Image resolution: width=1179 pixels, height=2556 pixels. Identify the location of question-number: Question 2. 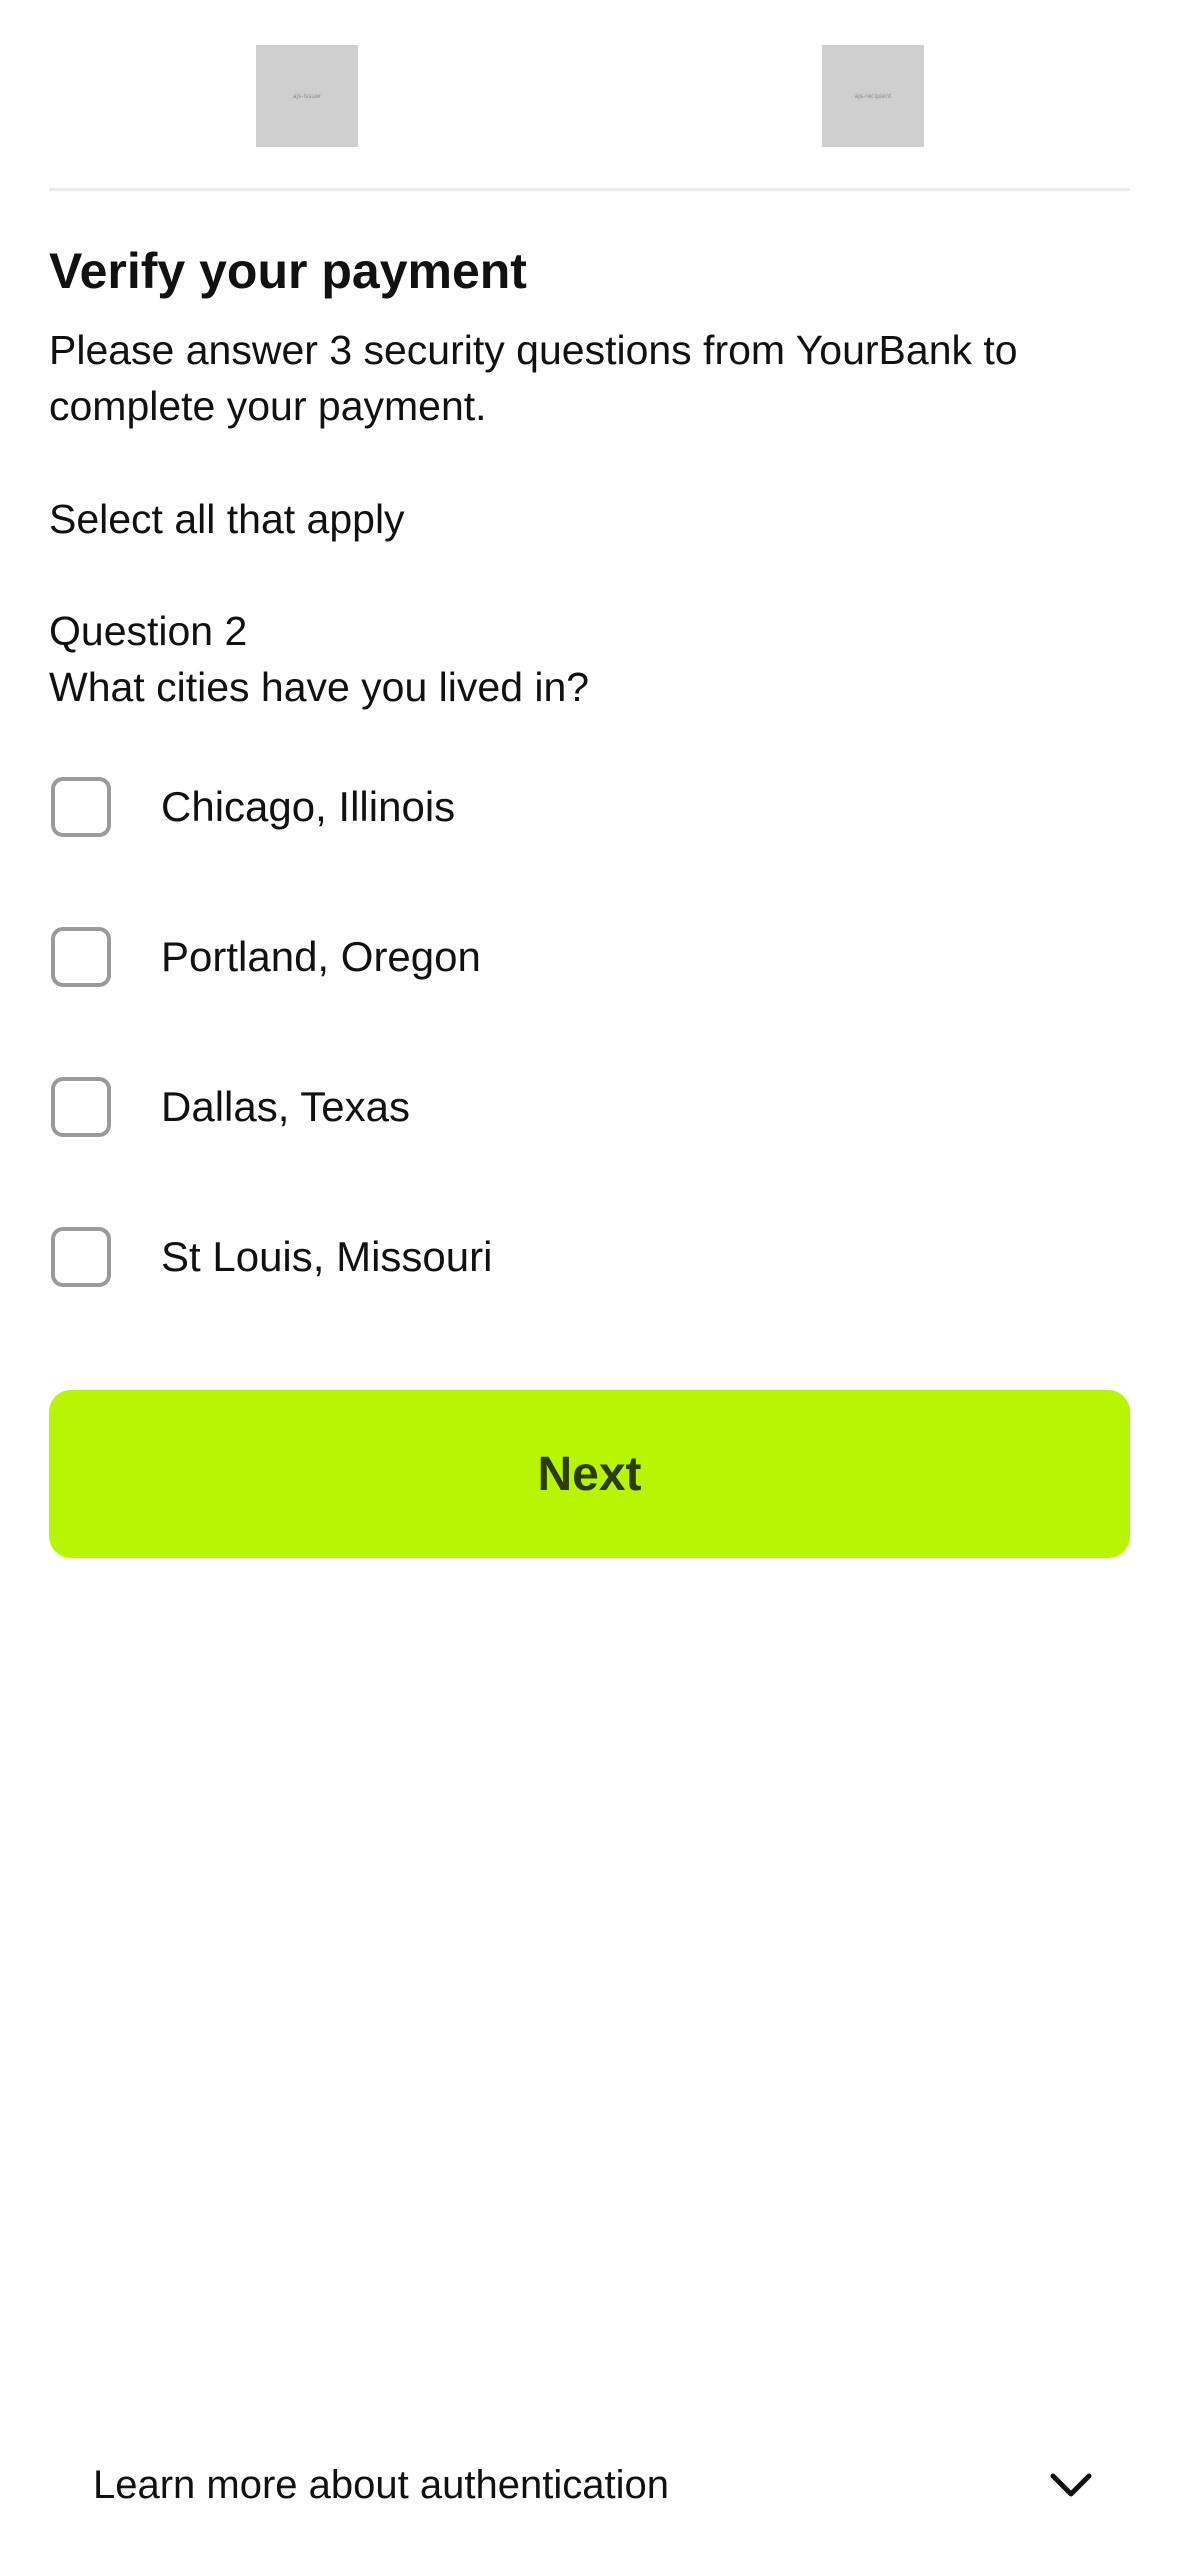
(148, 631).